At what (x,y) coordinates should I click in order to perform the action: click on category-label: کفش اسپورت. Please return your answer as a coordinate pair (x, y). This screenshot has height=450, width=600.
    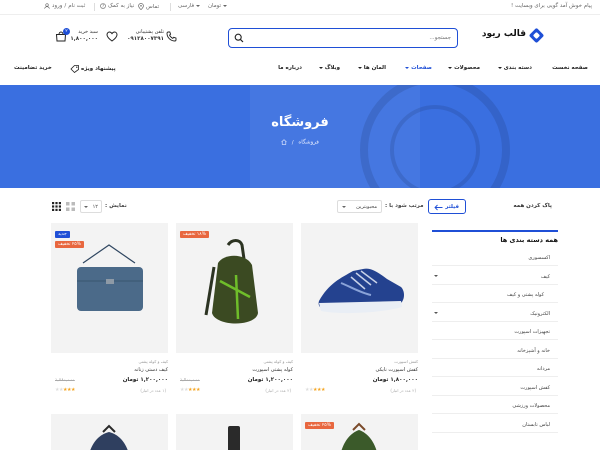
    Looking at the image, I should click on (535, 387).